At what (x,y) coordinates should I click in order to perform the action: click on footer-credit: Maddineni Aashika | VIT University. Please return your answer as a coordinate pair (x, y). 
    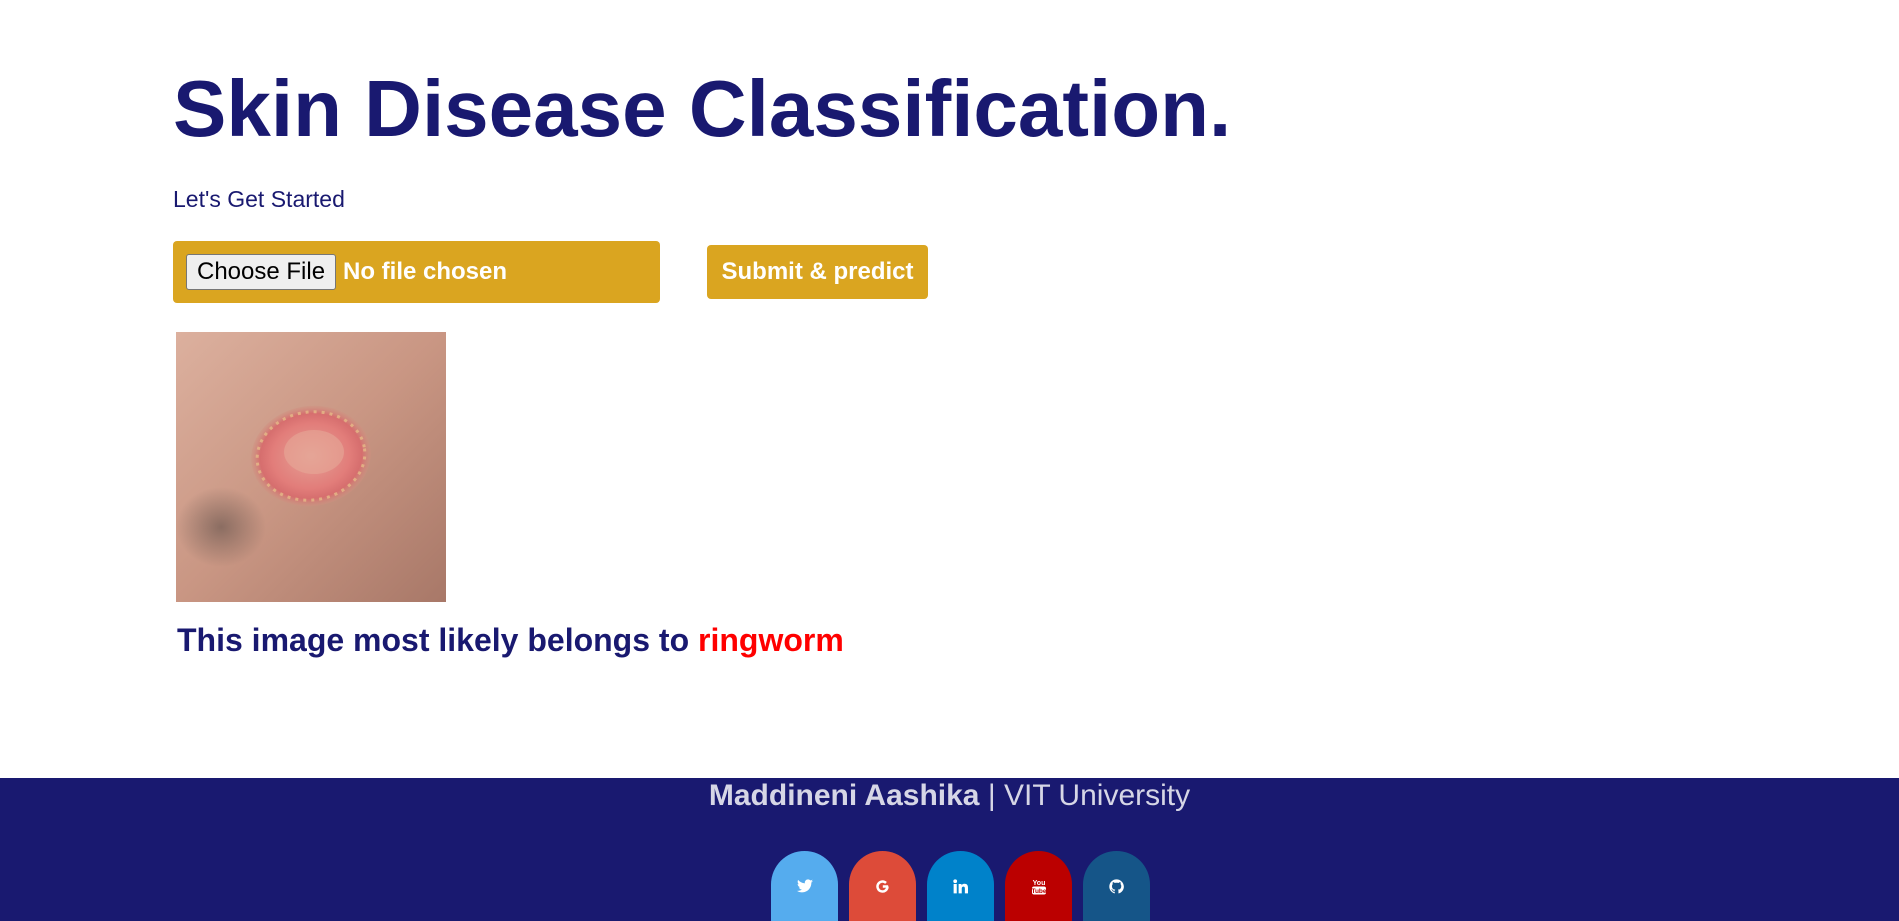
    Looking at the image, I should click on (949, 796).